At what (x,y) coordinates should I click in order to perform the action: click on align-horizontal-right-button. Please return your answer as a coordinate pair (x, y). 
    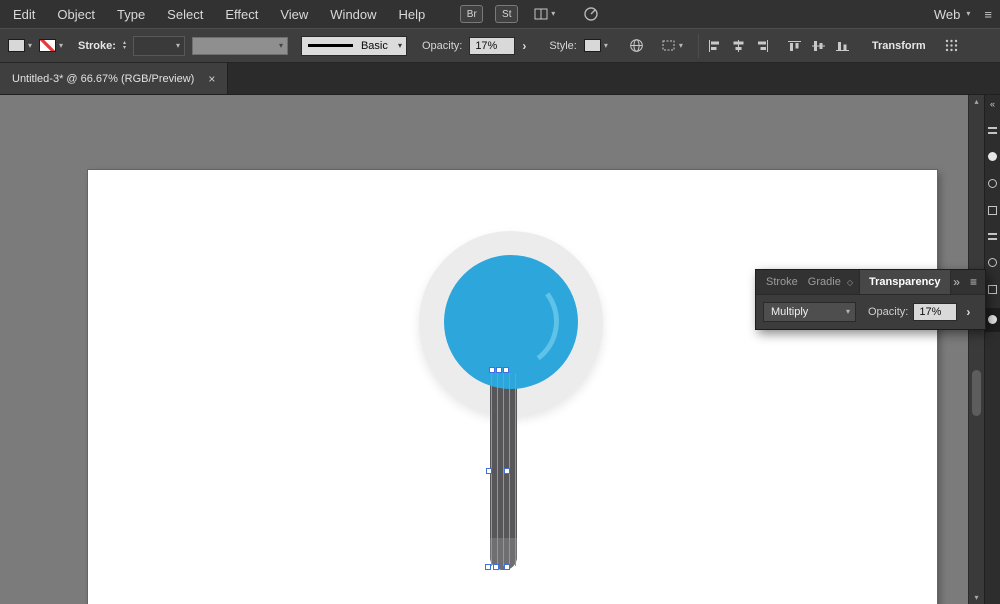
    Looking at the image, I should click on (762, 45).